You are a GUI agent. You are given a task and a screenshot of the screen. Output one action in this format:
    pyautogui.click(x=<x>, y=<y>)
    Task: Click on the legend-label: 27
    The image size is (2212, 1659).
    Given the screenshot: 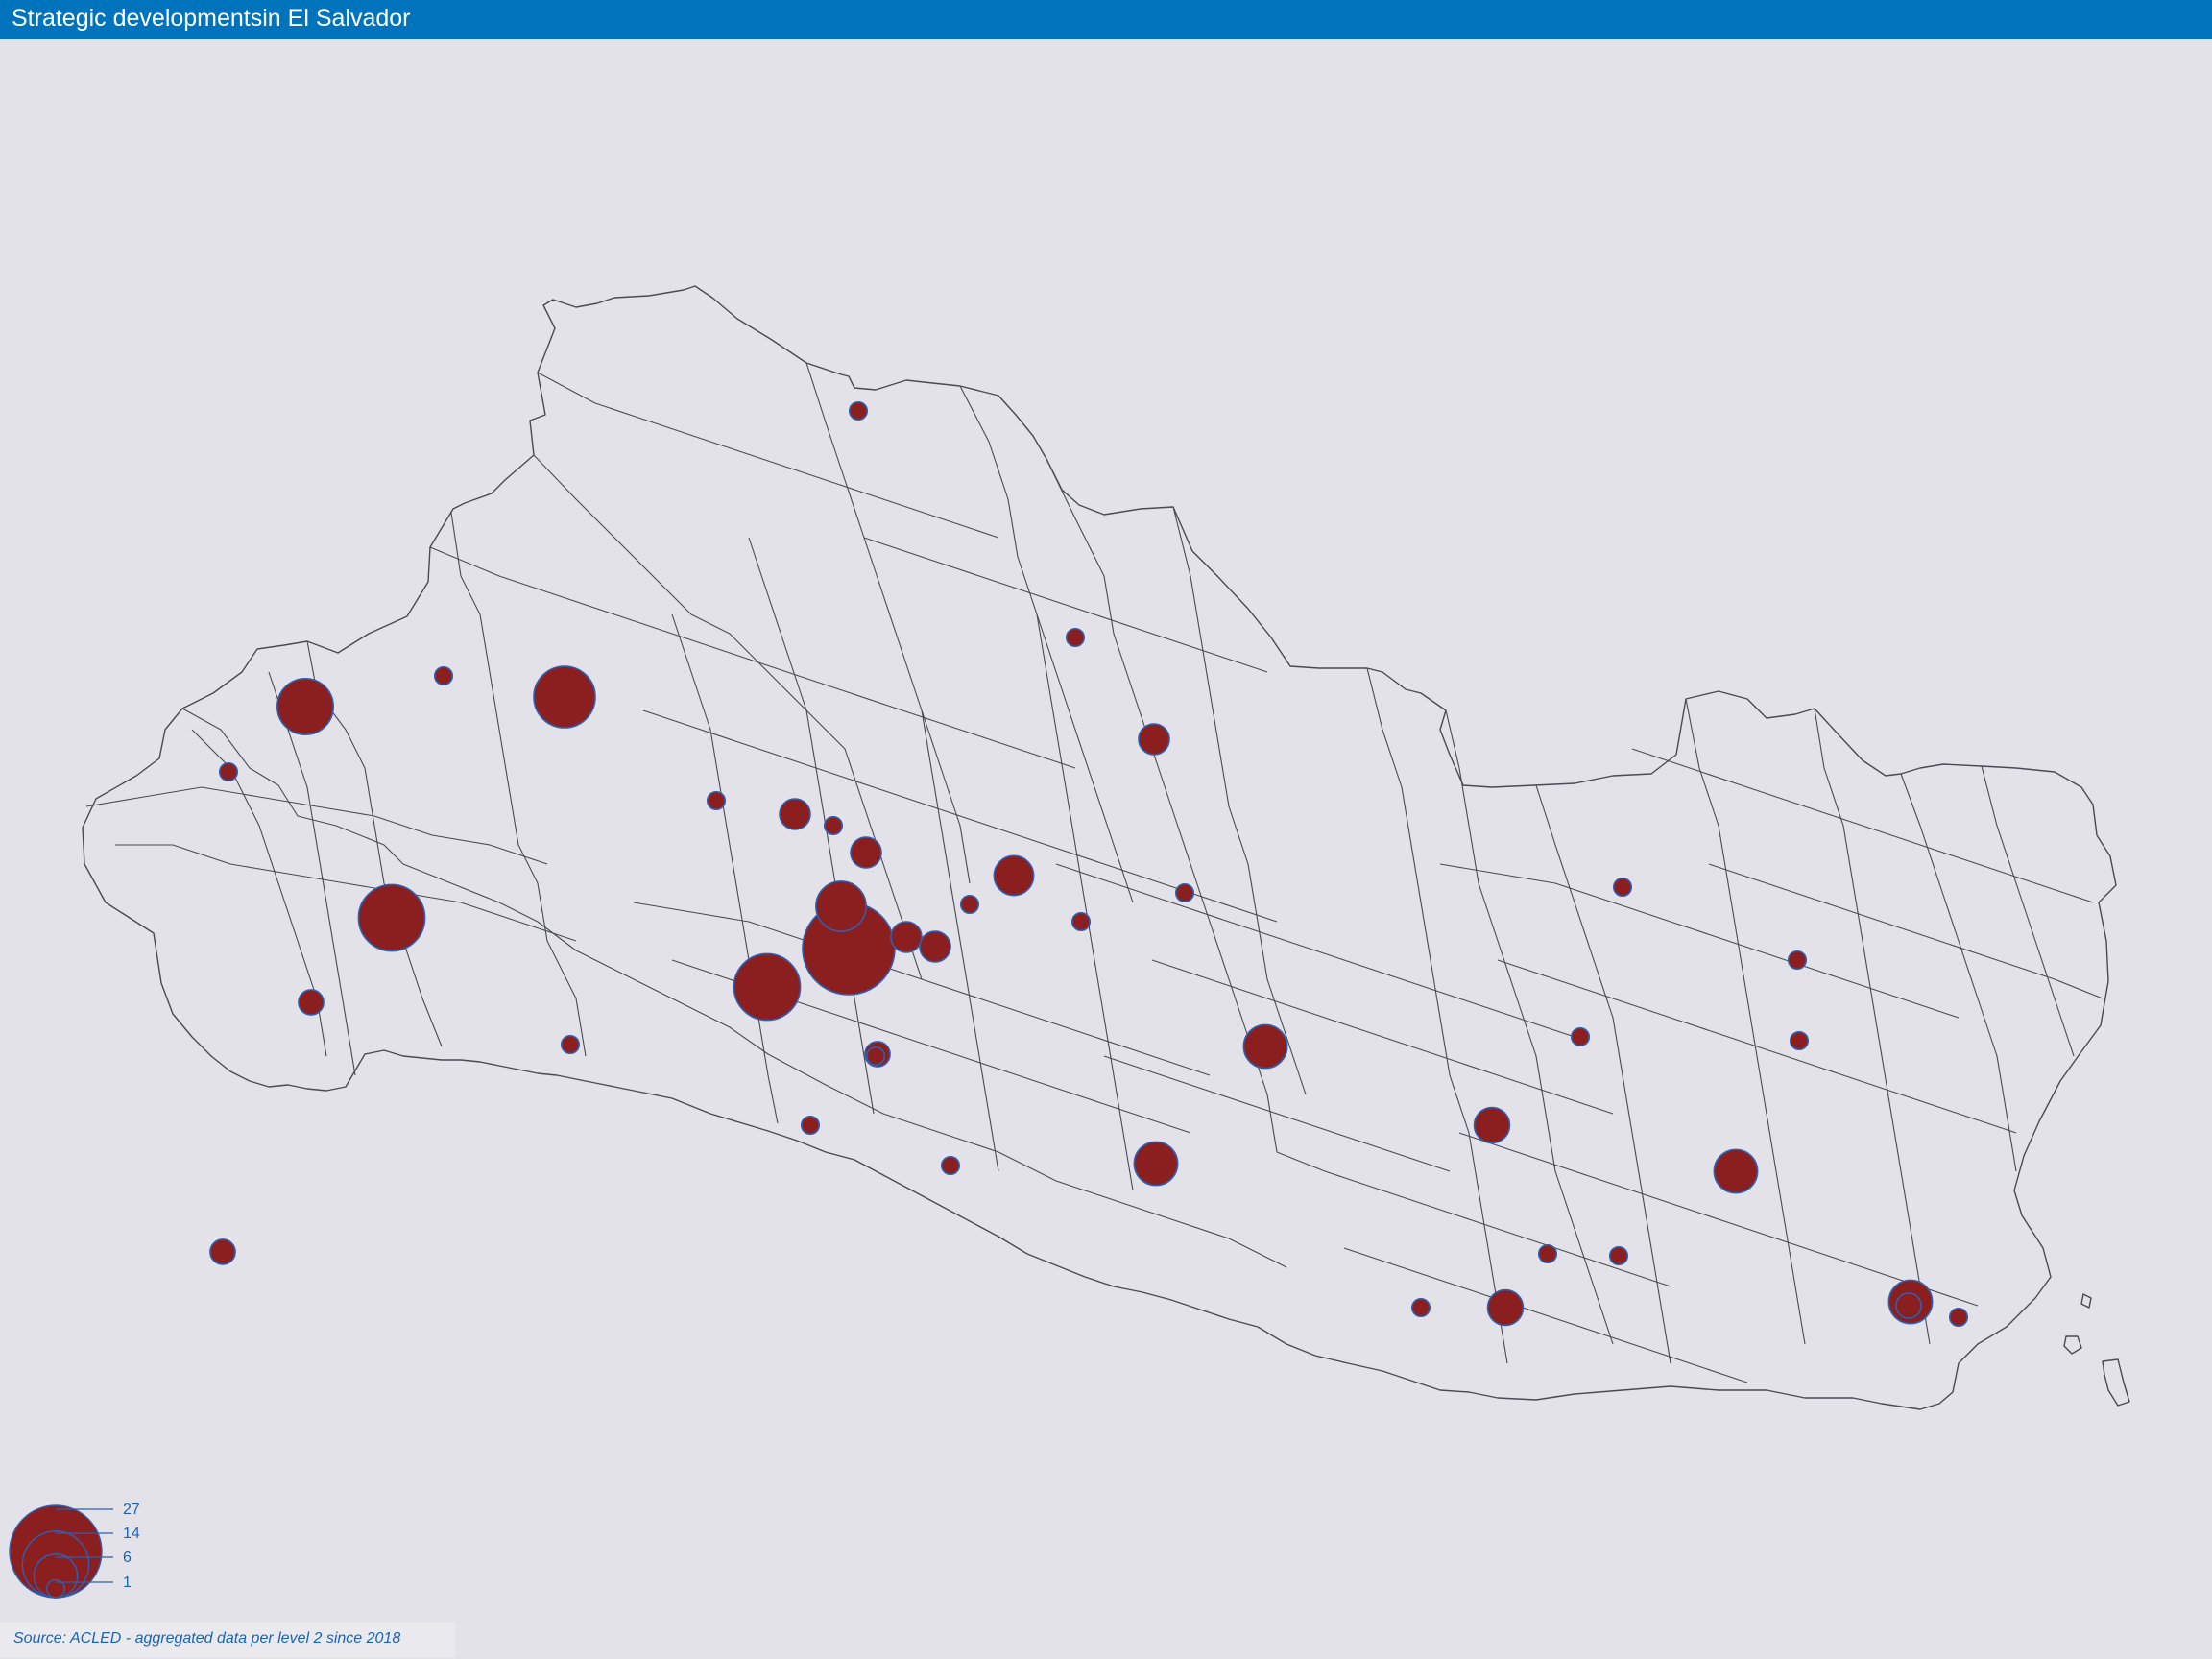 What is the action you would take?
    pyautogui.click(x=131, y=1510)
    